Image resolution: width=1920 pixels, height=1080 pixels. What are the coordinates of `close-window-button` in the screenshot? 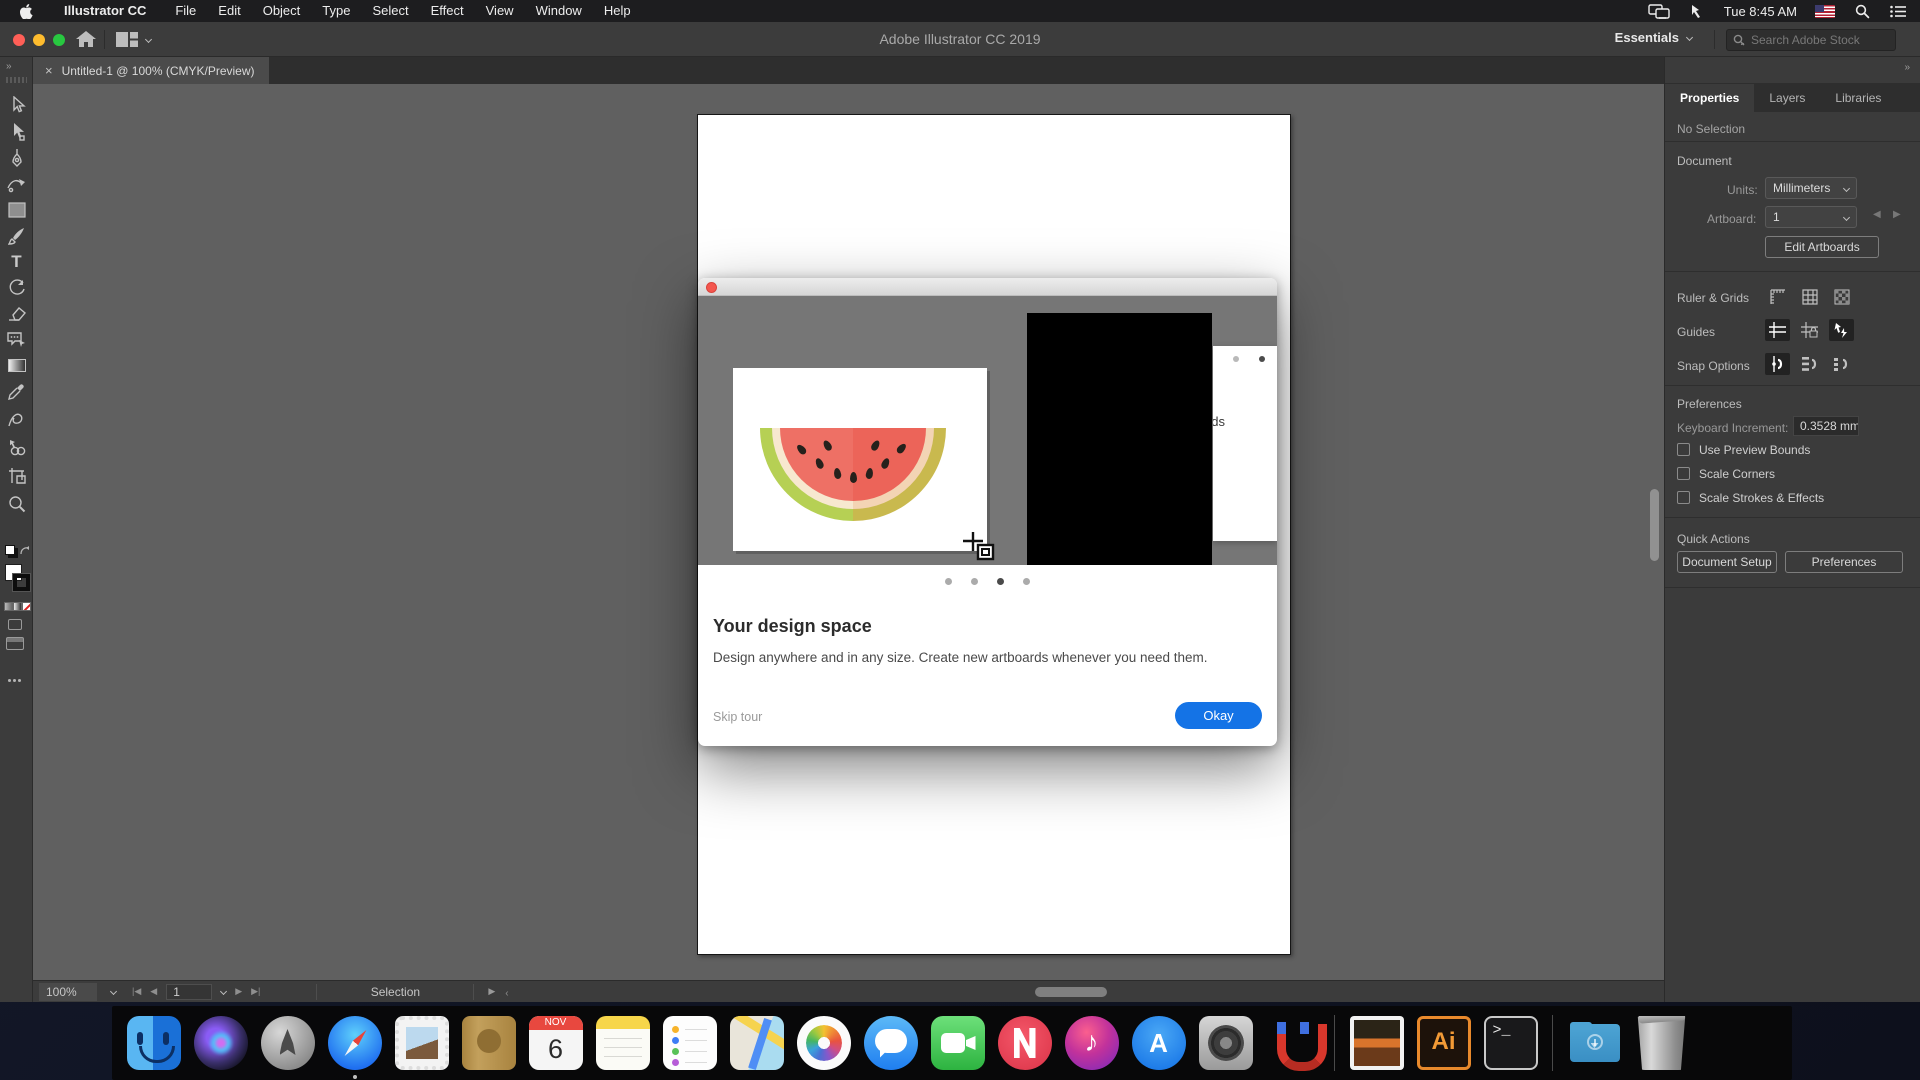 It's located at (19, 40).